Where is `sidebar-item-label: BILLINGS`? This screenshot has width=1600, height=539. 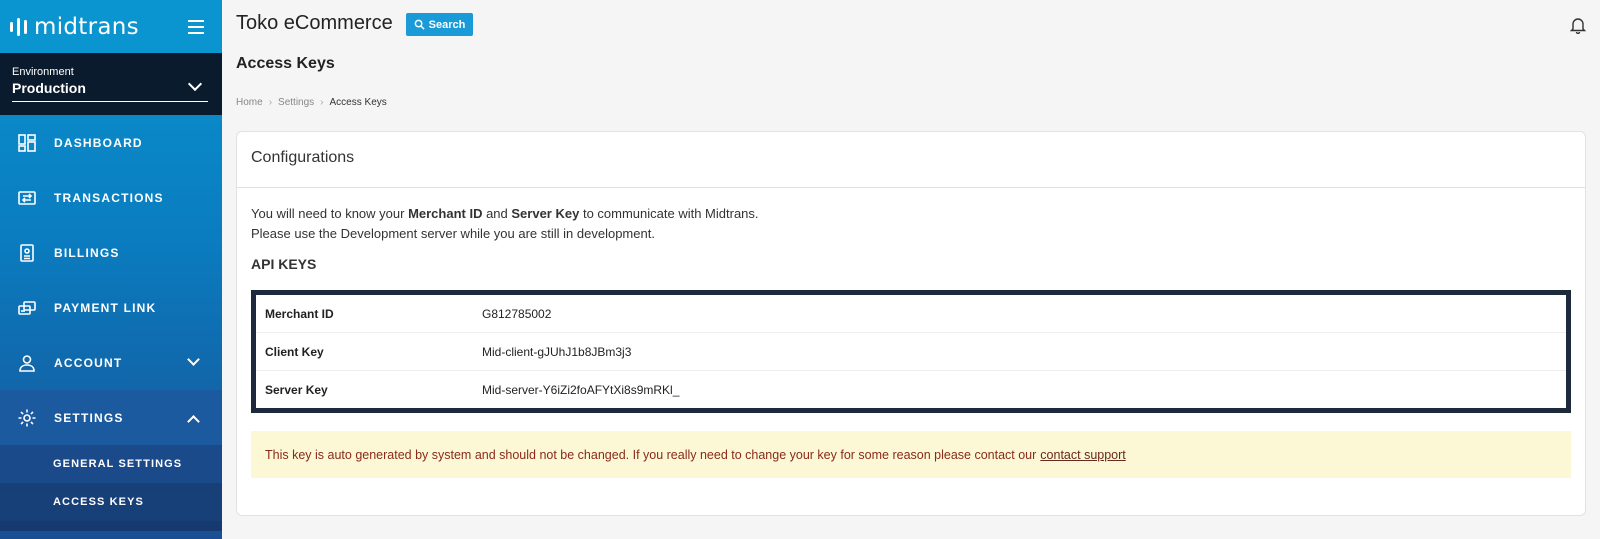
sidebar-item-label: BILLINGS is located at coordinates (87, 252).